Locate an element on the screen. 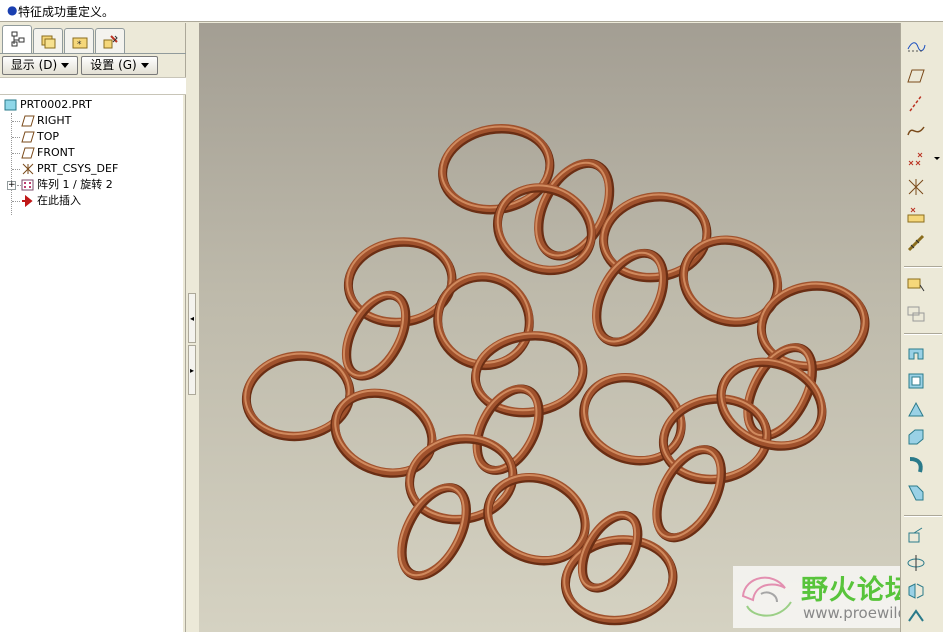  tree-connector is located at coordinates (11, 164).